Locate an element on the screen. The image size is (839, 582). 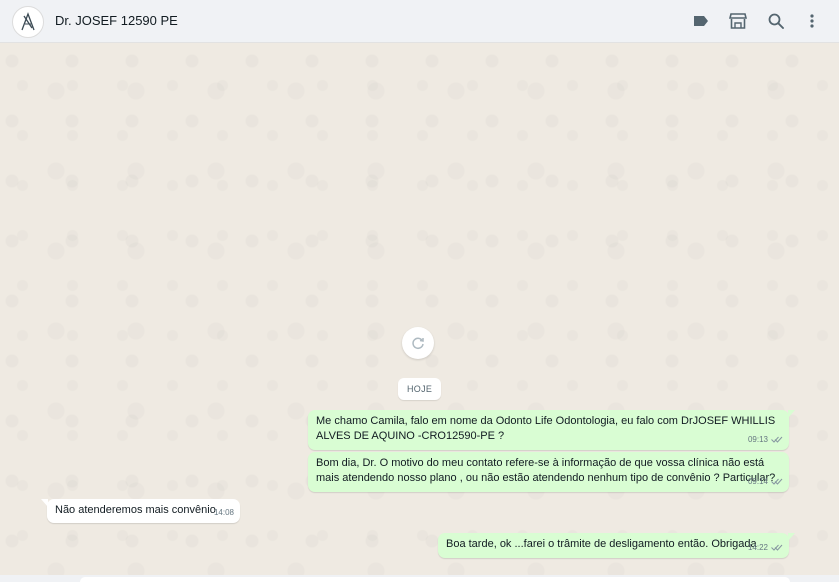
message-bubble-incoming: Não atenderemos mais convênio 14:08 is located at coordinates (140, 511).